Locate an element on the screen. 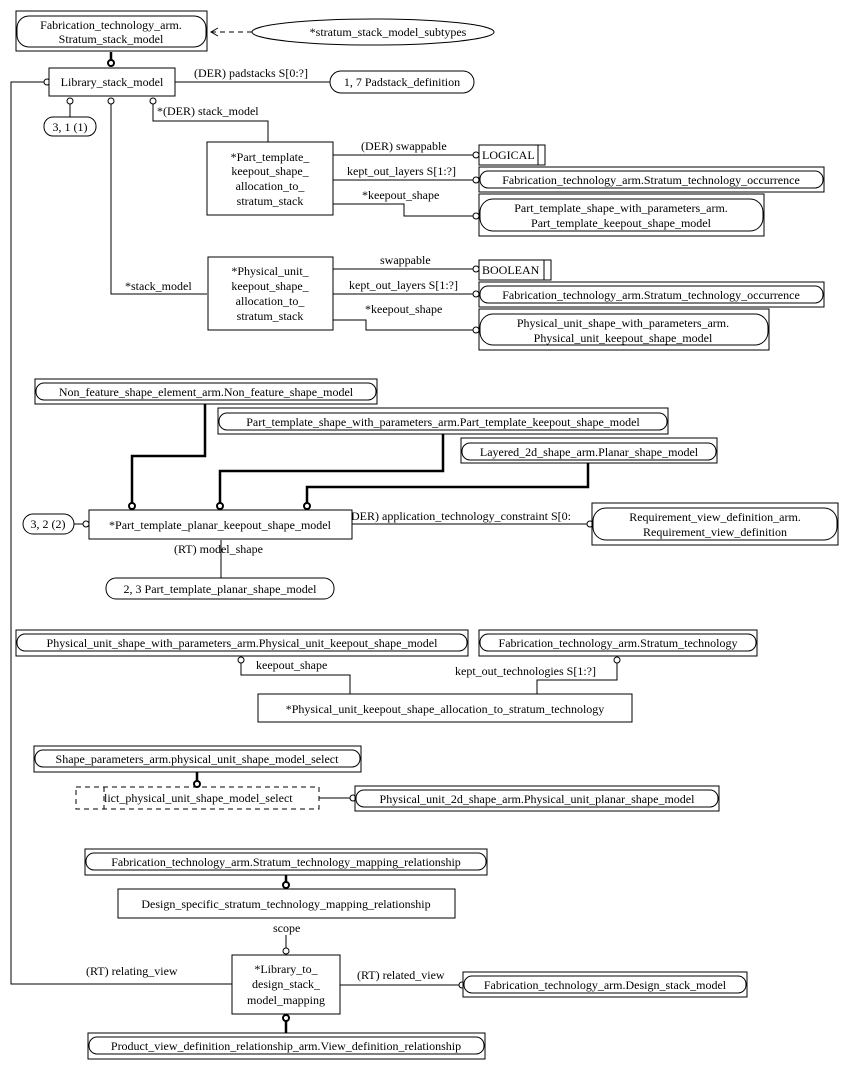  entity-label: Stratum_stack_model is located at coordinates (111, 39).